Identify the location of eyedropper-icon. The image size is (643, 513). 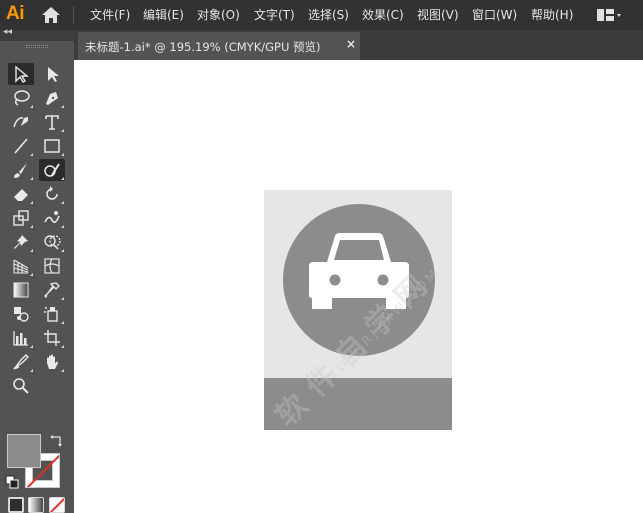
(52, 290).